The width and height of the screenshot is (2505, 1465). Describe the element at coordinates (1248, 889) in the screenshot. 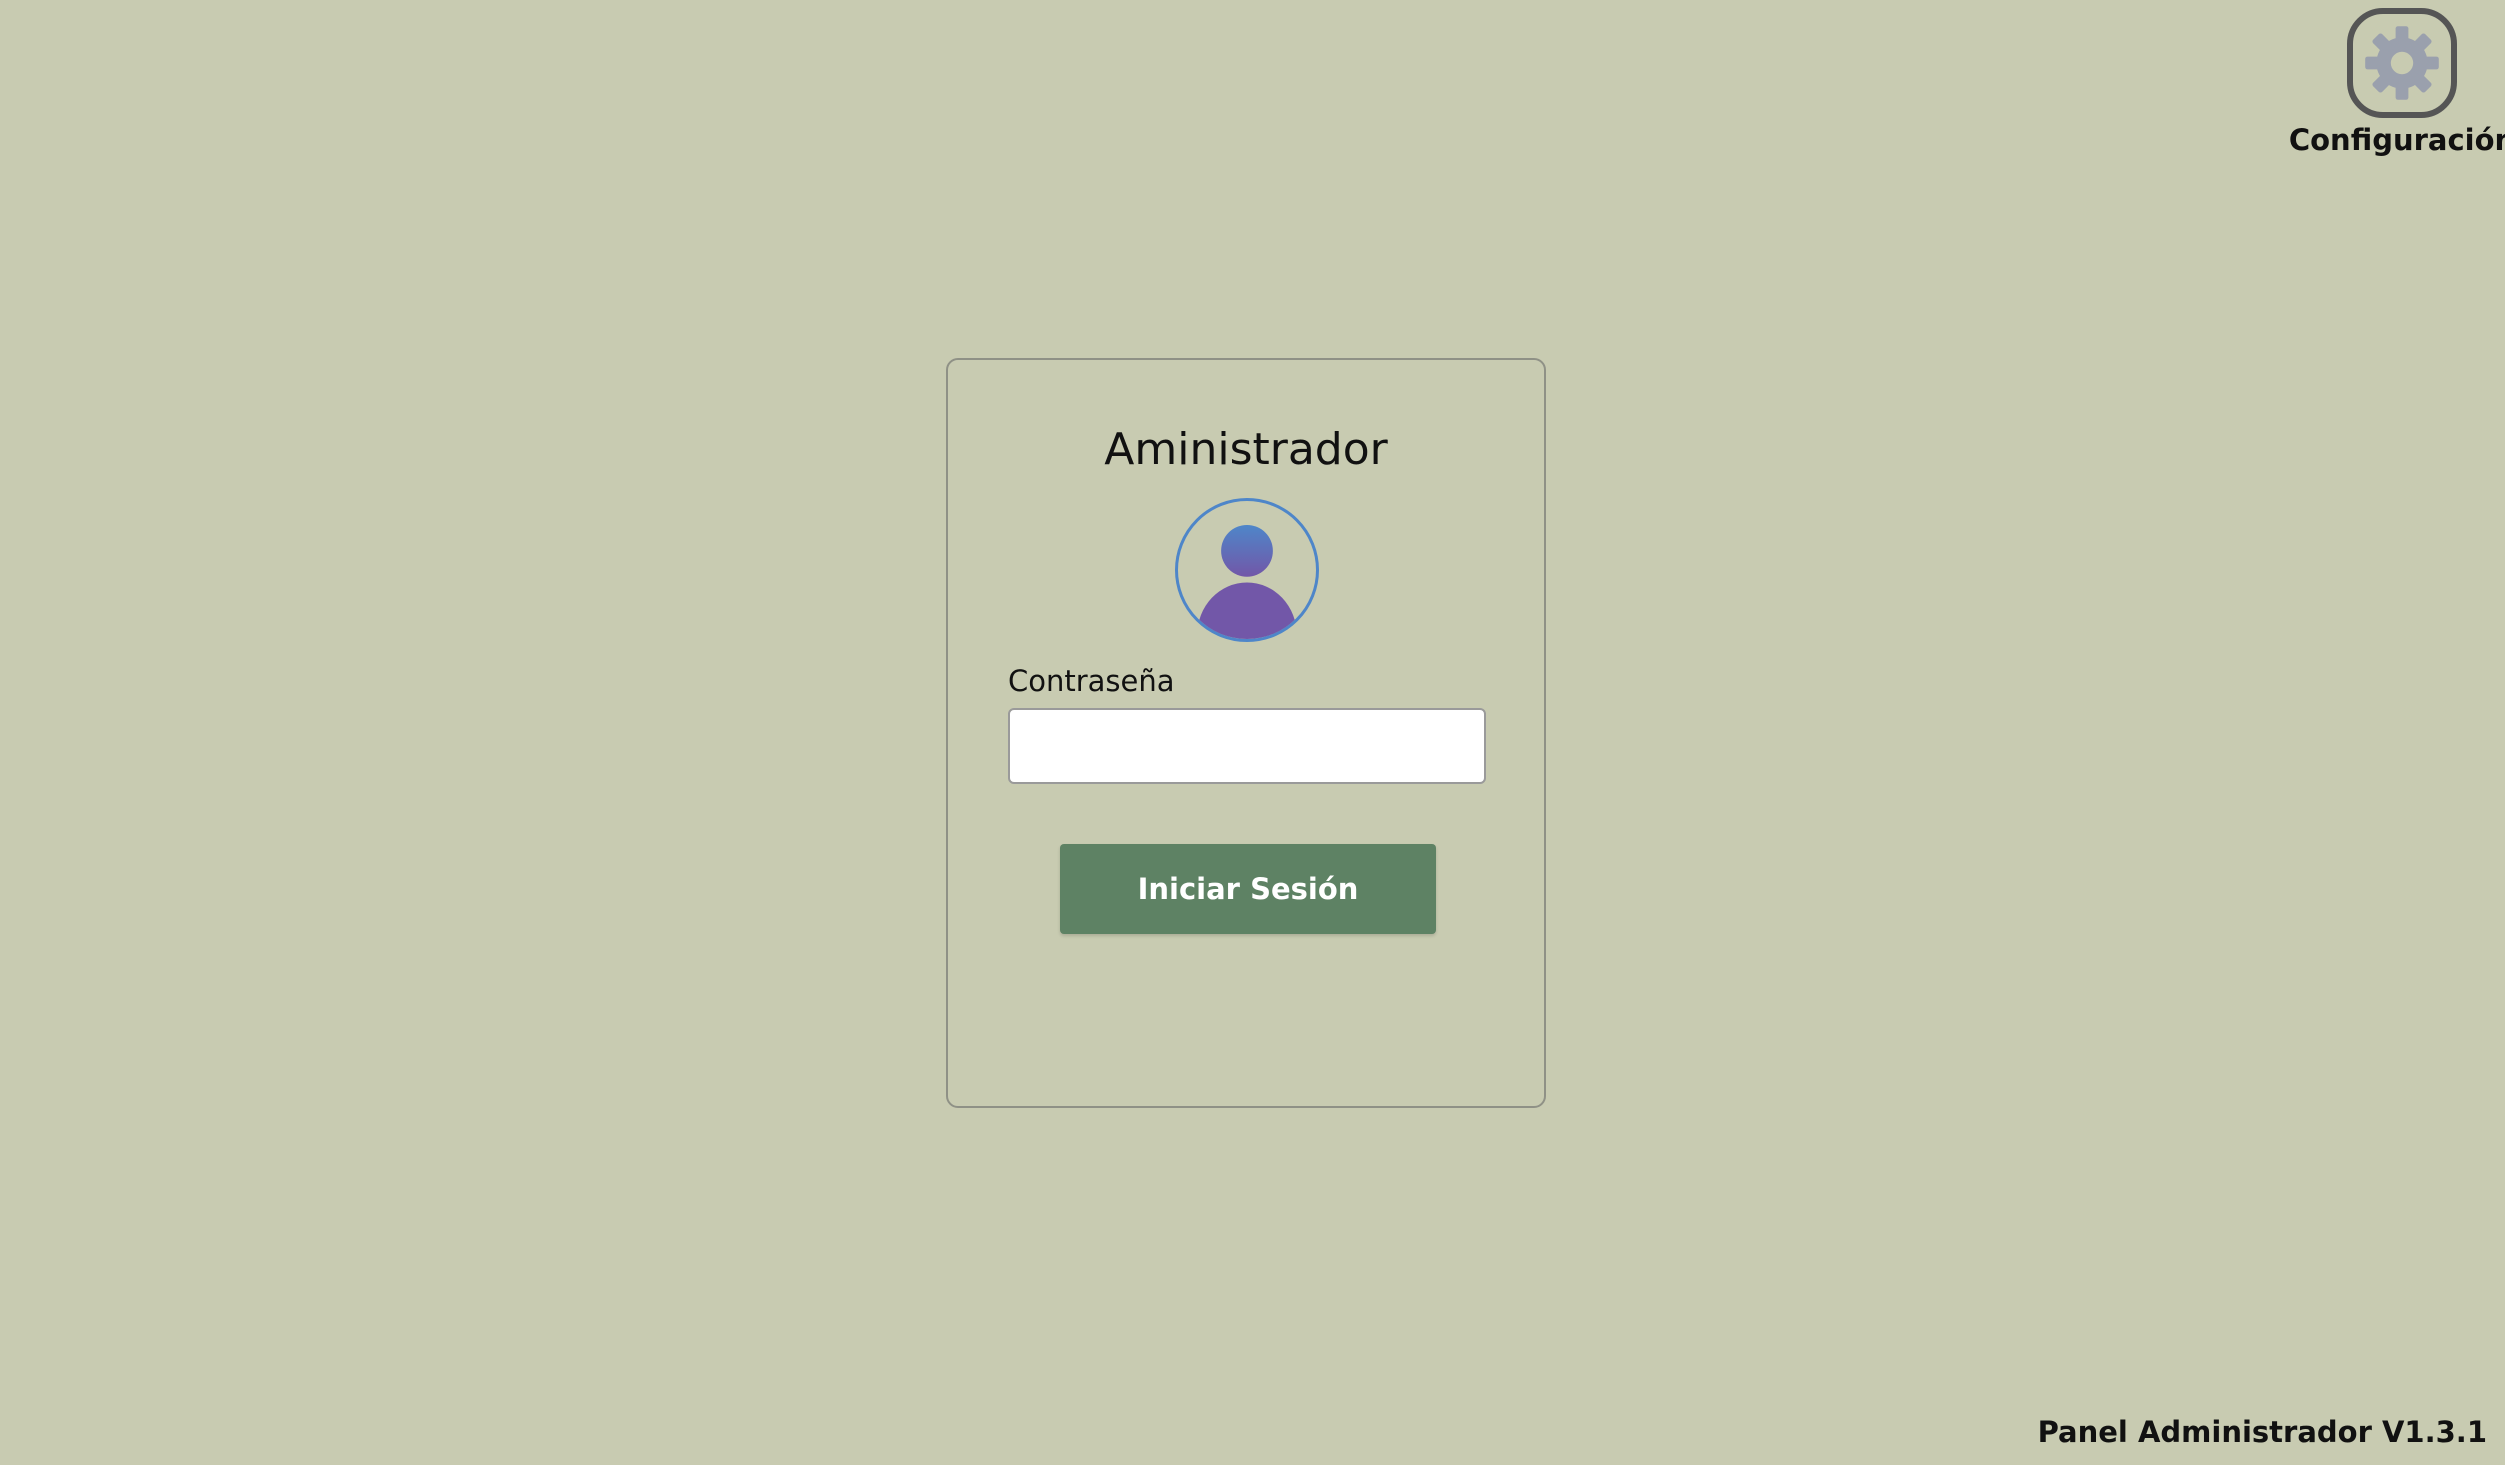

I see `login-button: Iniciar Sesión` at that location.